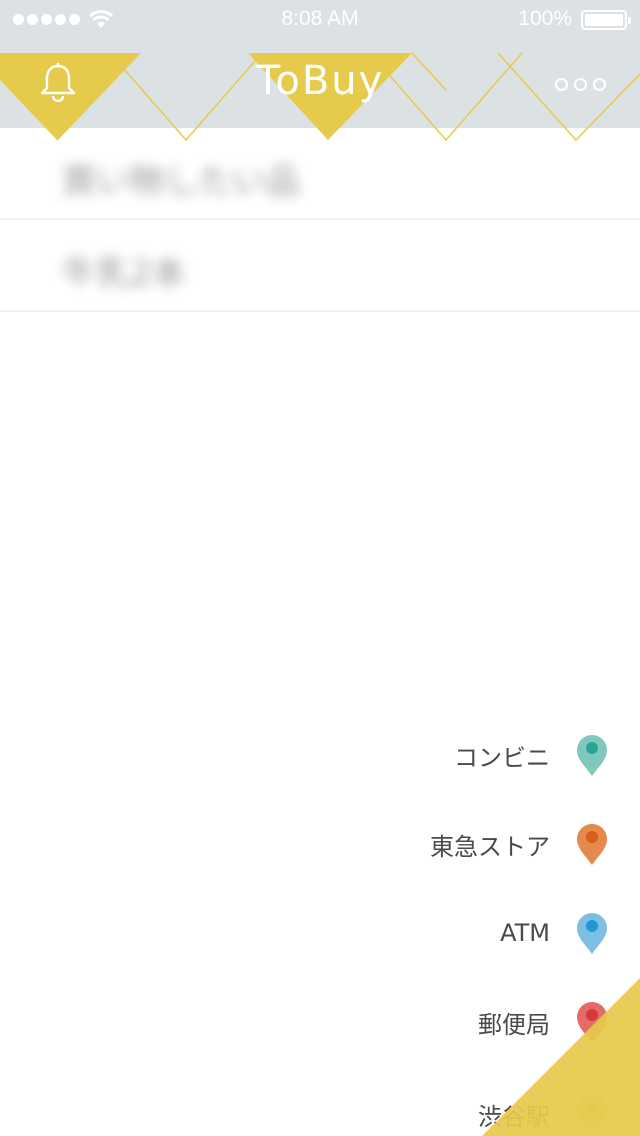 The width and height of the screenshot is (640, 1136). What do you see at coordinates (525, 933) in the screenshot?
I see `place-label: ATM` at bounding box center [525, 933].